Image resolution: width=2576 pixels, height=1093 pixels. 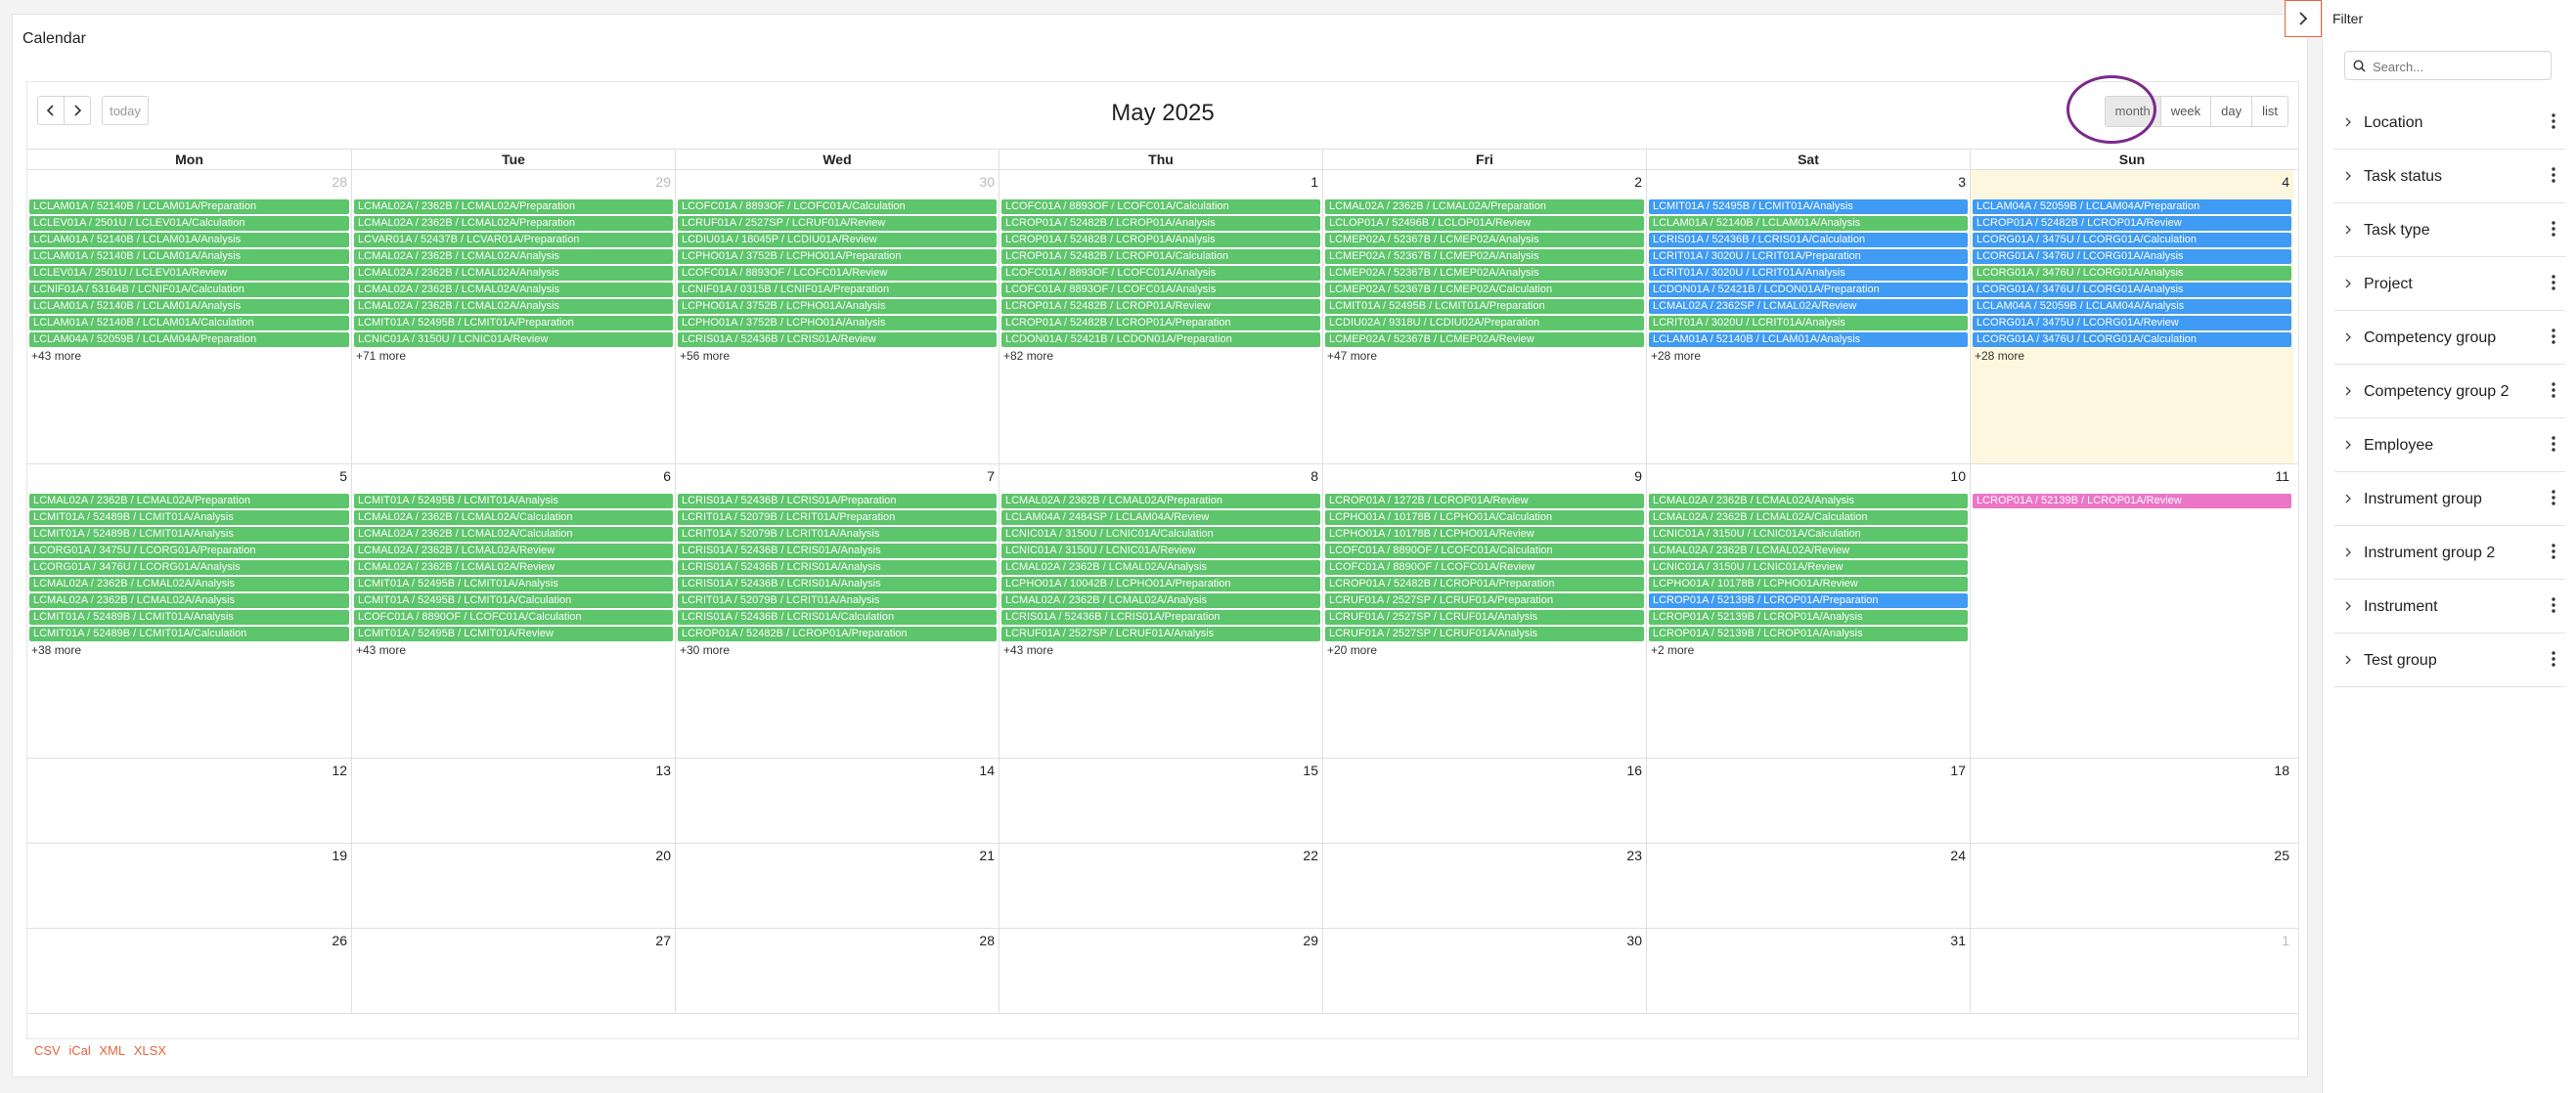 What do you see at coordinates (1808, 240) in the screenshot?
I see `calendar-event: LCRIS01A / 52436B / LCRIS01A/Calculation` at bounding box center [1808, 240].